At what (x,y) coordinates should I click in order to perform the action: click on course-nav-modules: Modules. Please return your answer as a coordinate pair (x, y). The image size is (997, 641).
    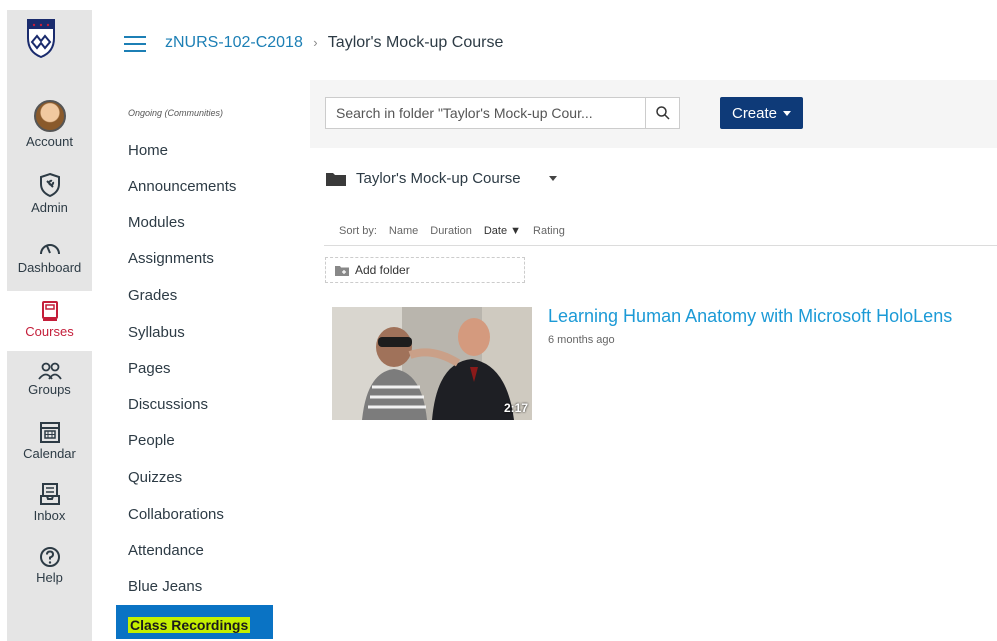
    Looking at the image, I should click on (156, 222).